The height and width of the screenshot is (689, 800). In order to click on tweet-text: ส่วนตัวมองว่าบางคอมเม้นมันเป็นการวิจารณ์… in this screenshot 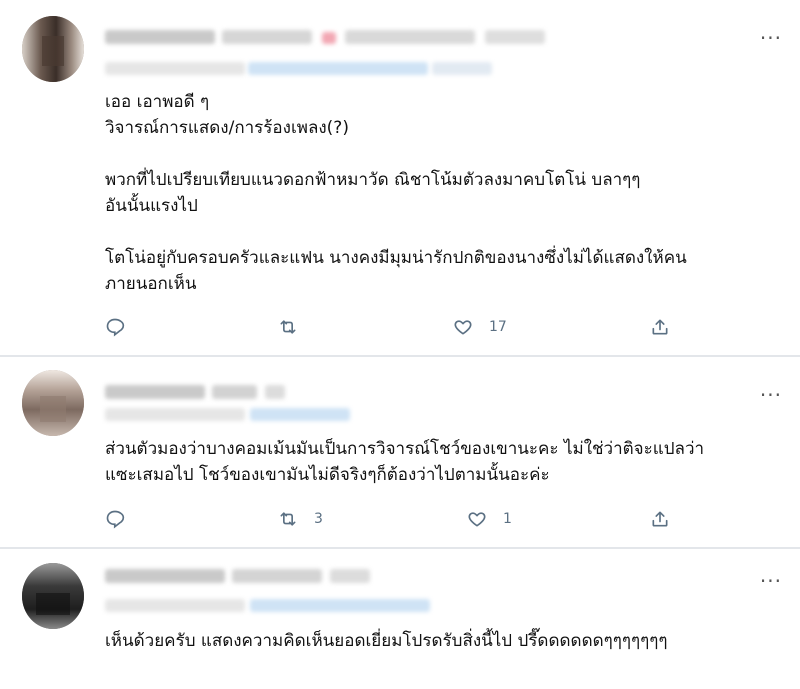, I will do `click(405, 462)`.